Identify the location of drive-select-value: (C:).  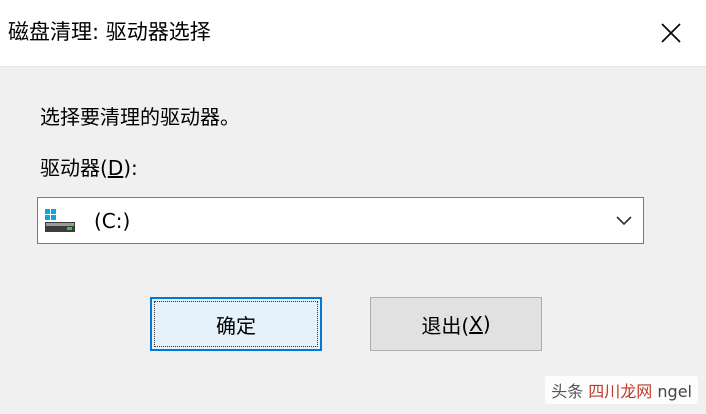
(112, 221).